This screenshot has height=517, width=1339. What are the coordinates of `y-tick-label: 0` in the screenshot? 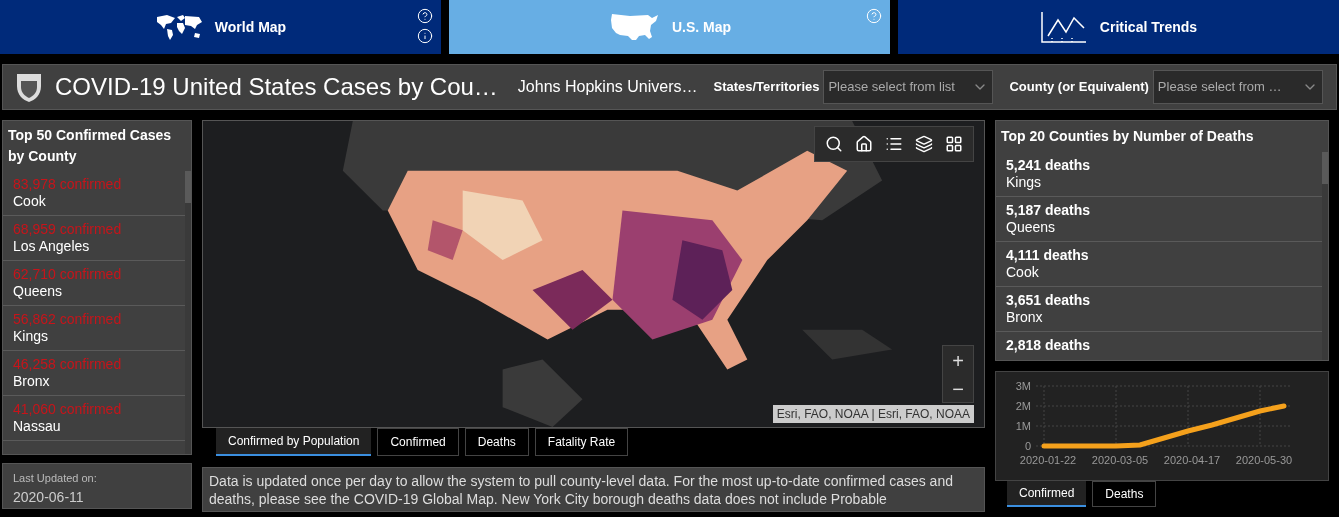 It's located at (1027, 446).